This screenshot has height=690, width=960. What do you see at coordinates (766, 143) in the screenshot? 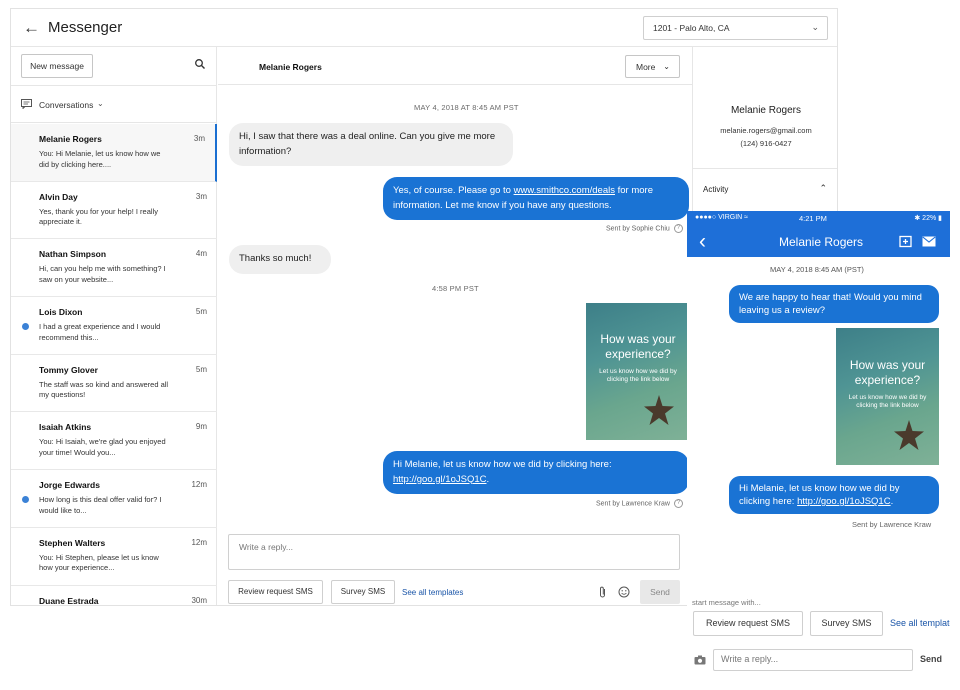
I see `contact-phone: (124) 916-0427` at bounding box center [766, 143].